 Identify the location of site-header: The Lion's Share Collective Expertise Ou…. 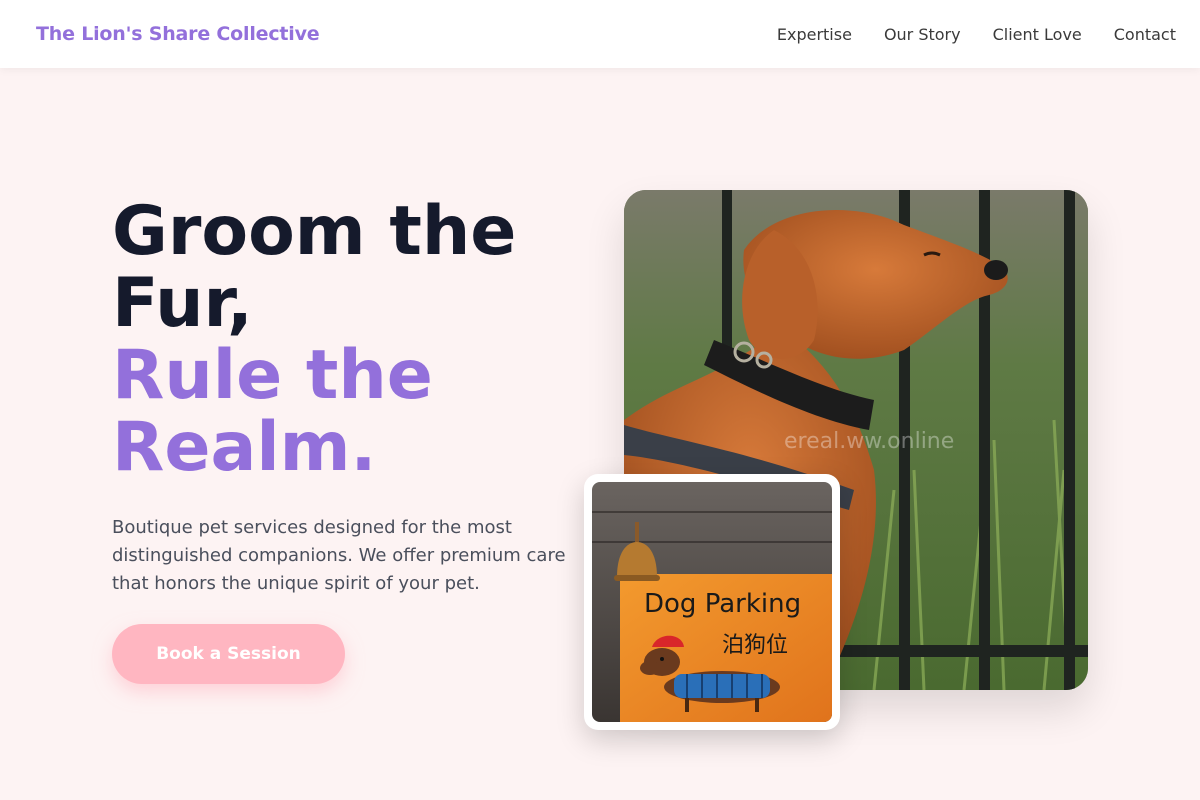
(600, 34).